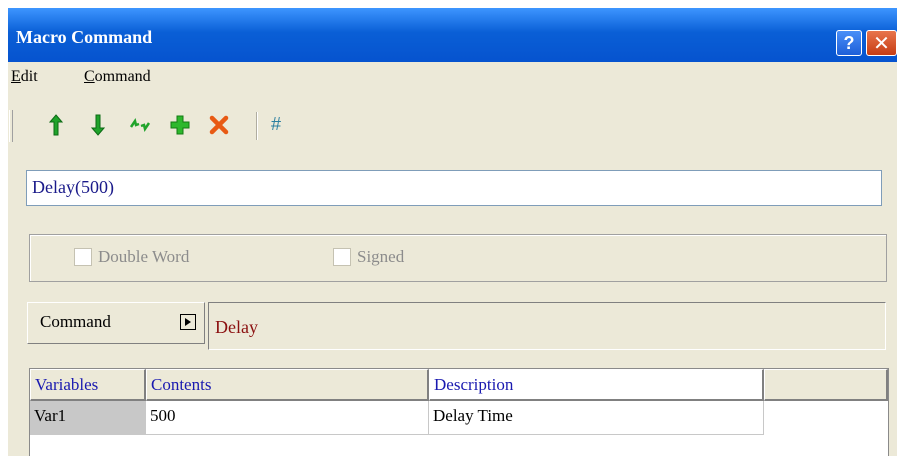 The width and height of the screenshot is (897, 456). What do you see at coordinates (75, 321) in the screenshot?
I see `command-button-label: Command` at bounding box center [75, 321].